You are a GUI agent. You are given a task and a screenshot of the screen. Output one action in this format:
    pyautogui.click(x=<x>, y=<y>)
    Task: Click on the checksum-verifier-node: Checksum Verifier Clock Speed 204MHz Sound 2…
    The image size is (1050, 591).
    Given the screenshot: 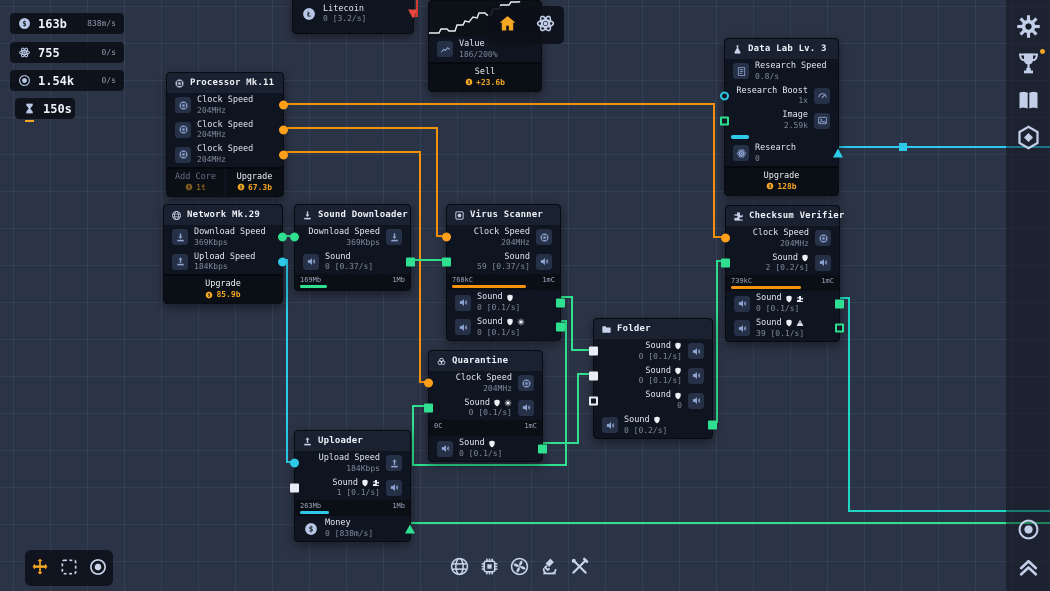 What is the action you would take?
    pyautogui.click(x=782, y=273)
    